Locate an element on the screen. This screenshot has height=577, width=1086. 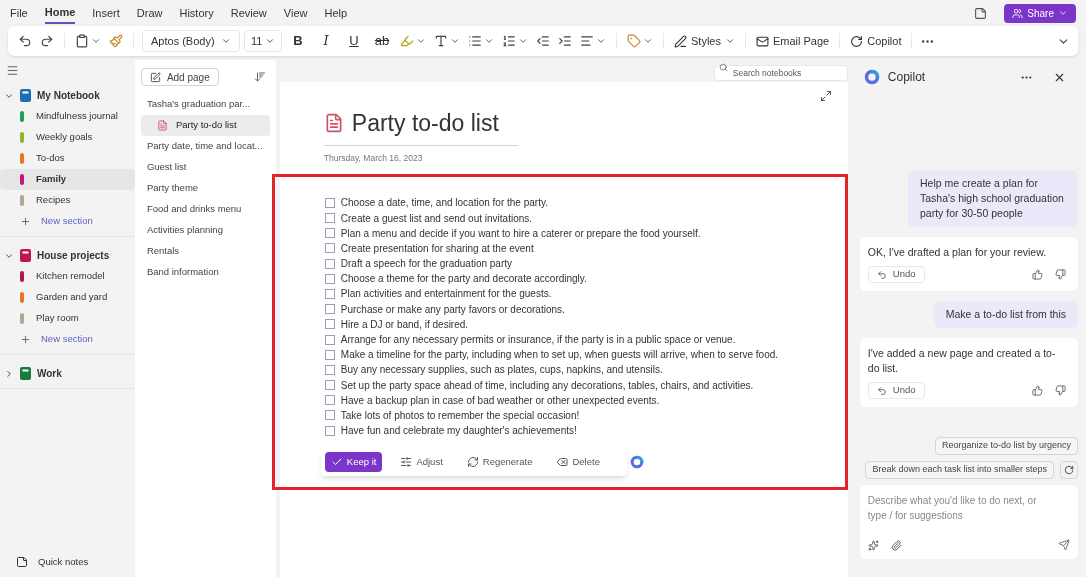
underline-button: U is located at coordinates (354, 41).